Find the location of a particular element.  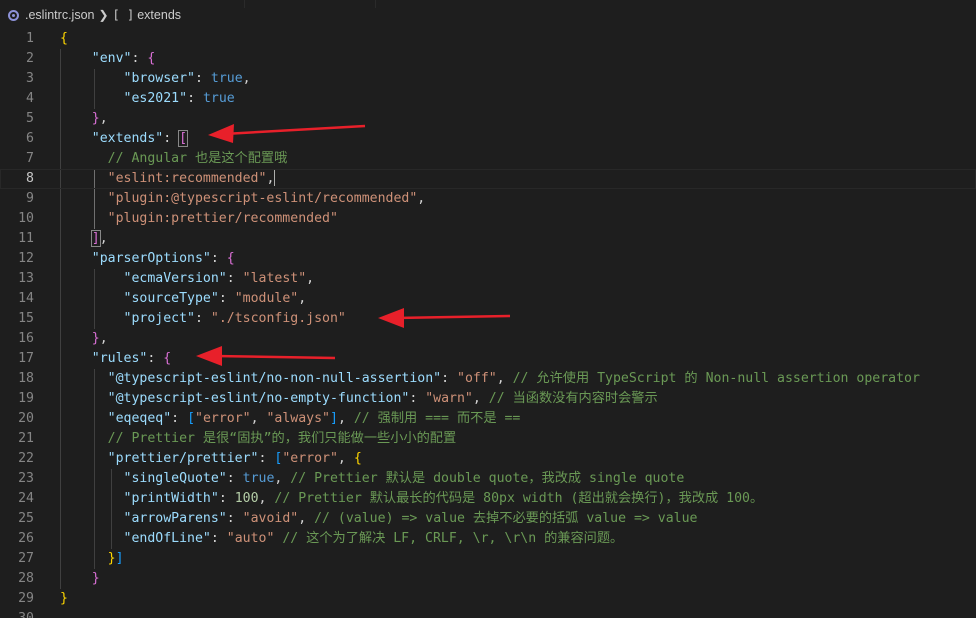

code-content: "env": { is located at coordinates (108, 59).